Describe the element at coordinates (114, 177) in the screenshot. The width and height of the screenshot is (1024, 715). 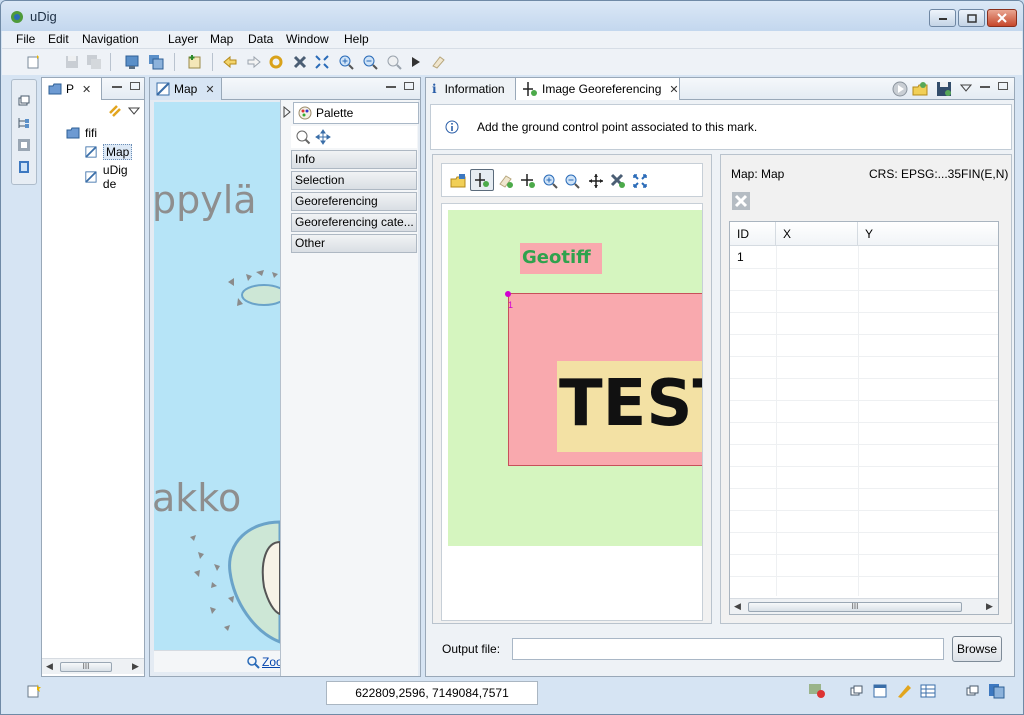
I see `tree-item-udig-demo: uDig de` at that location.